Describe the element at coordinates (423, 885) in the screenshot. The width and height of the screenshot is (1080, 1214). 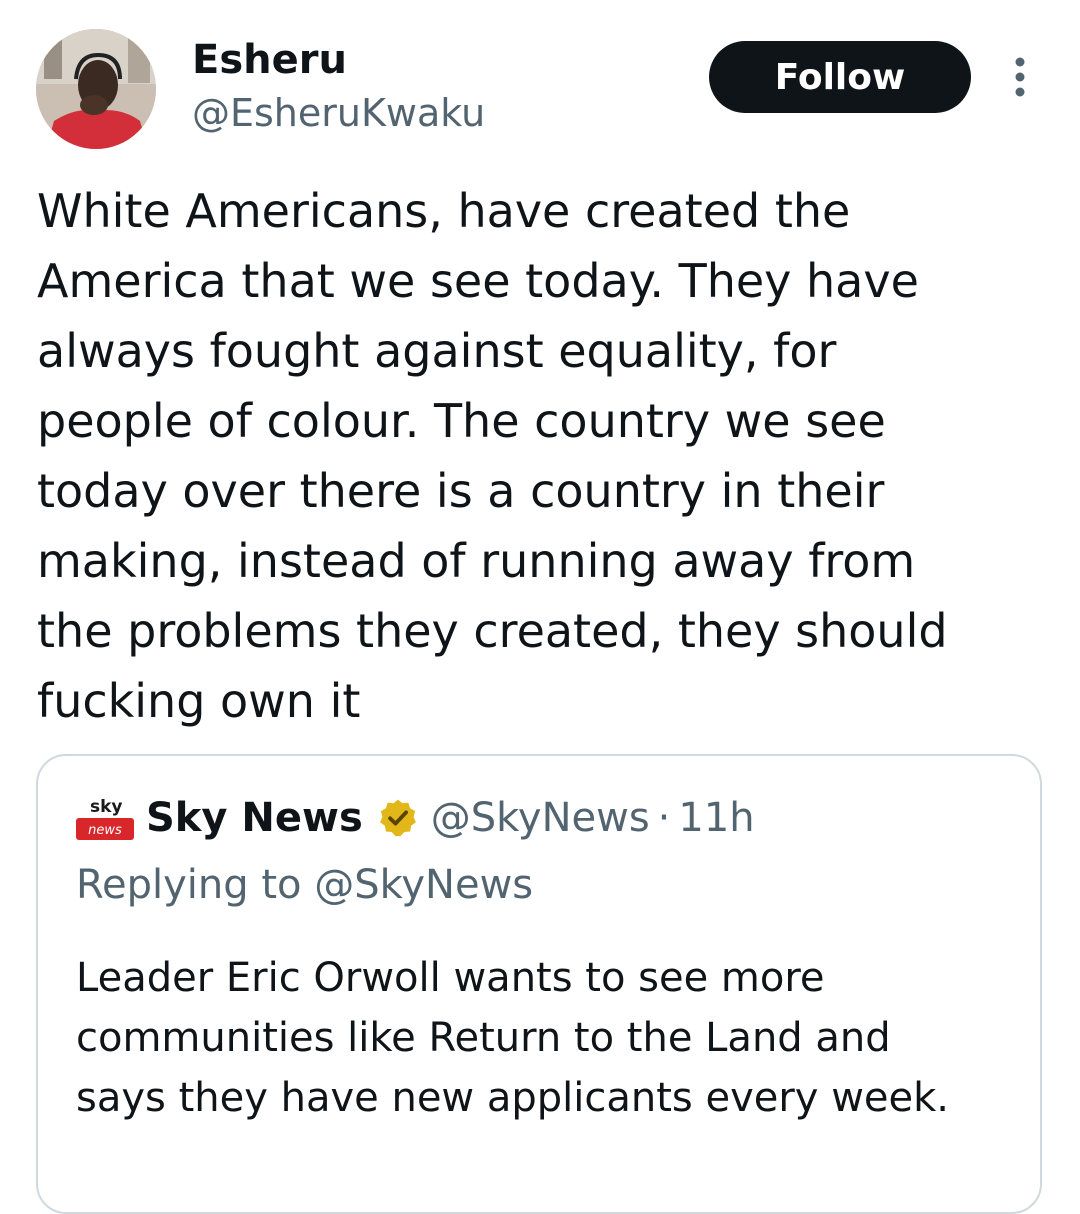
I see `replying-to-mention: @SkyNews` at that location.